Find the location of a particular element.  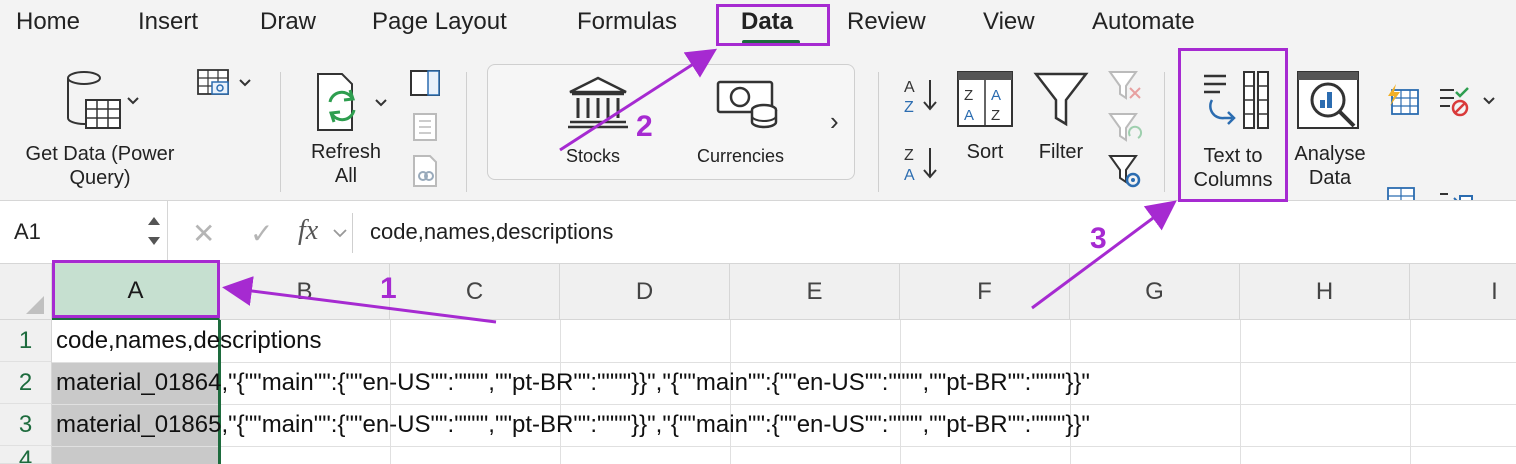

sort-dialog-icon: Z A A Z is located at coordinates (985, 99).